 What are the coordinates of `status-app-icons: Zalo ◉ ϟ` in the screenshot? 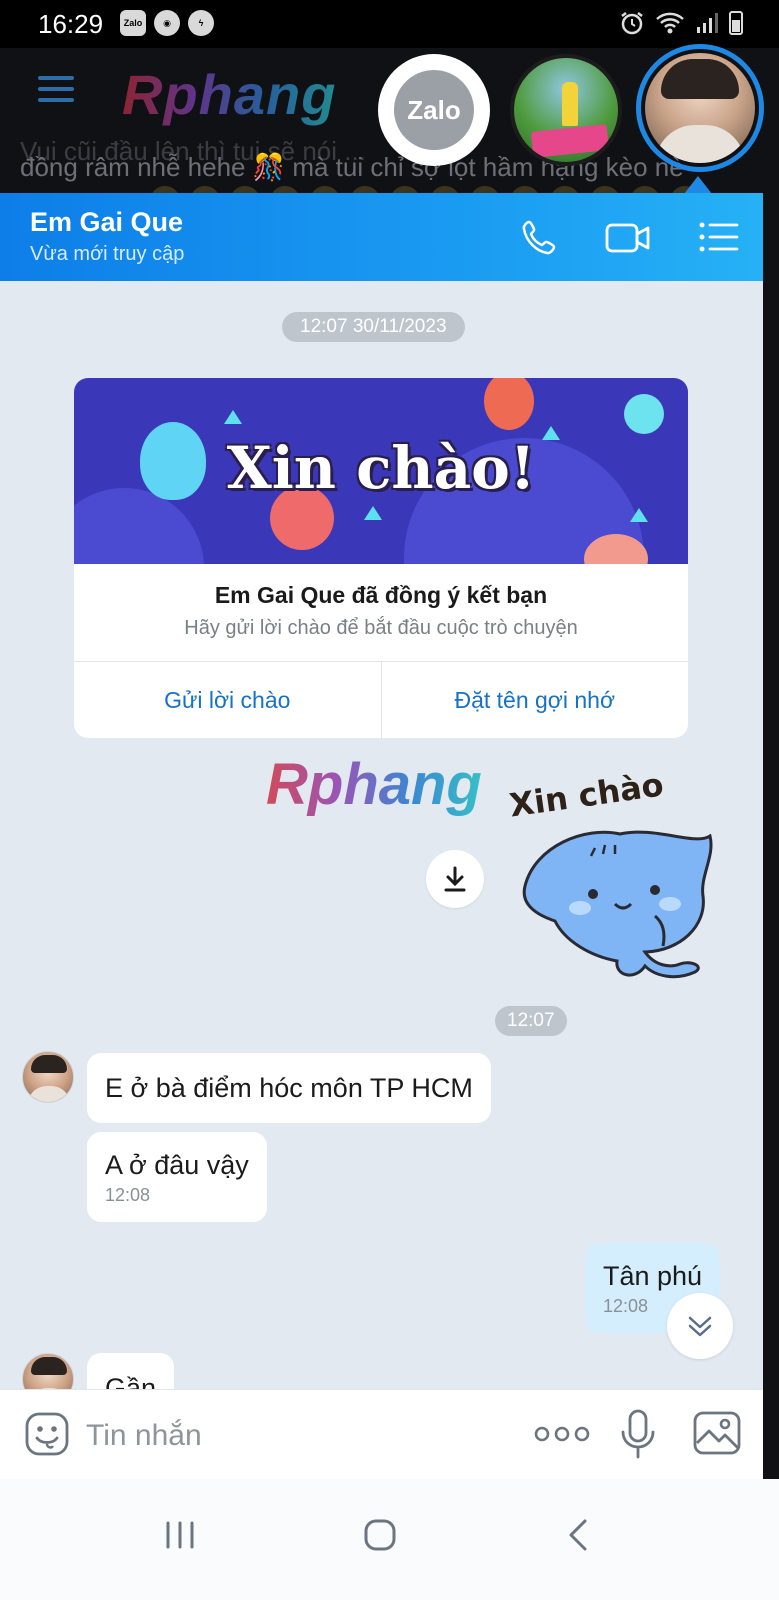 It's located at (167, 23).